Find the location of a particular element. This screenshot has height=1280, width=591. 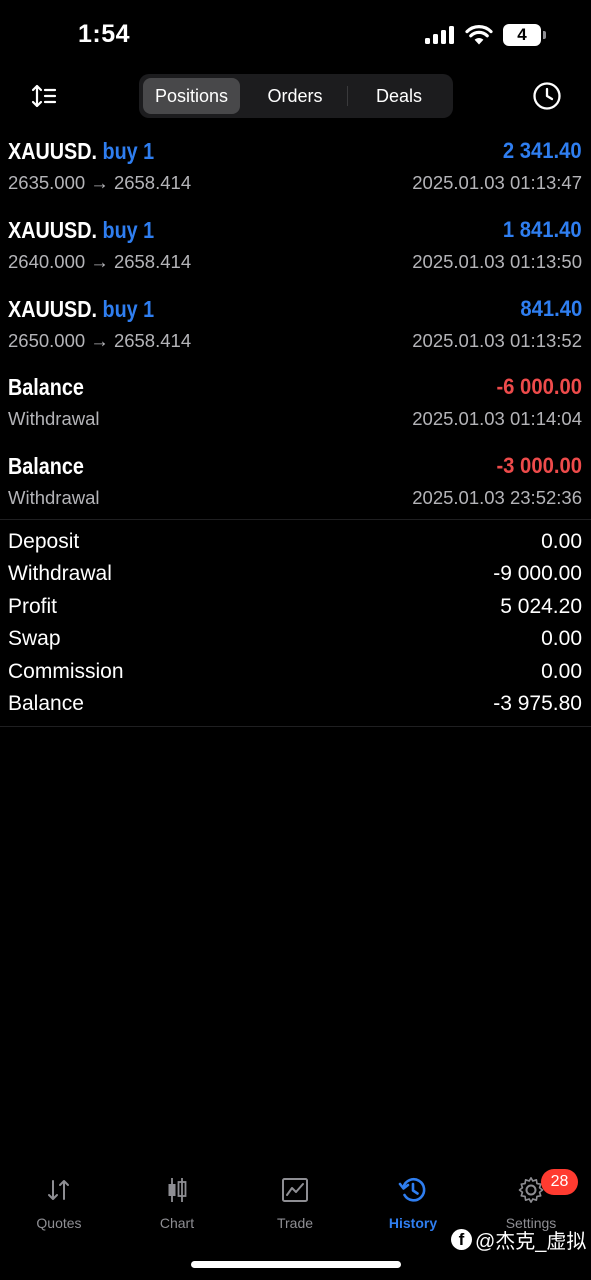

quotes-icon is located at coordinates (58, 1190).